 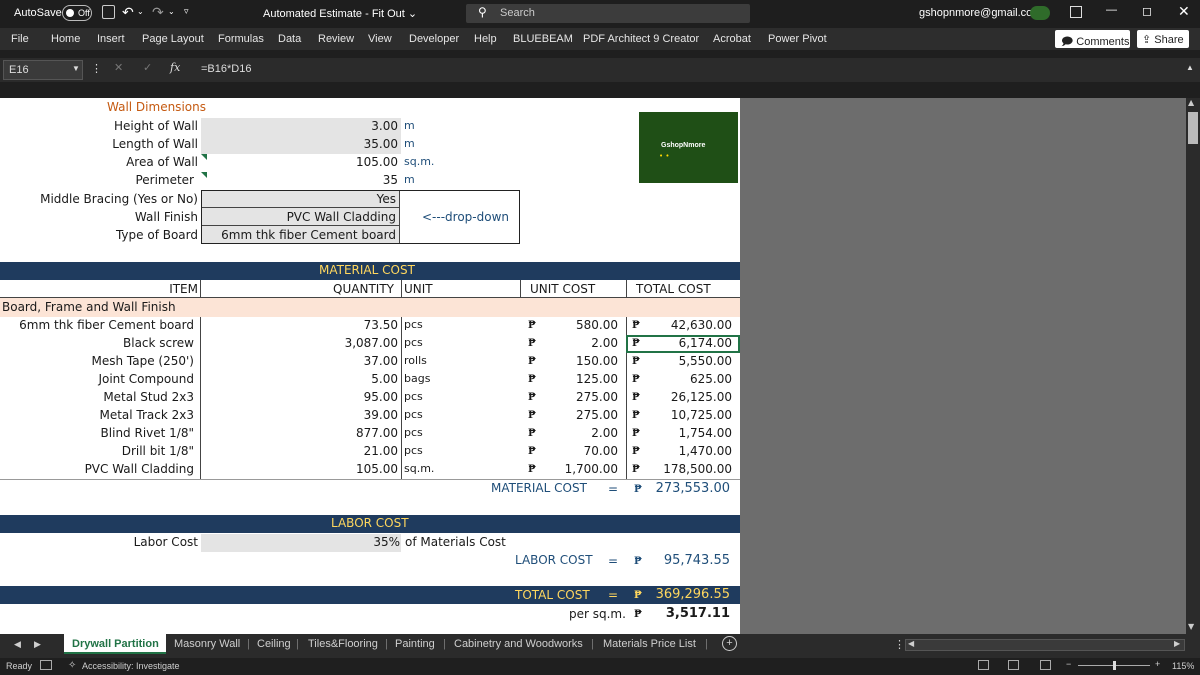 I want to click on tab-formulas: Formulas, so click(x=241, y=39).